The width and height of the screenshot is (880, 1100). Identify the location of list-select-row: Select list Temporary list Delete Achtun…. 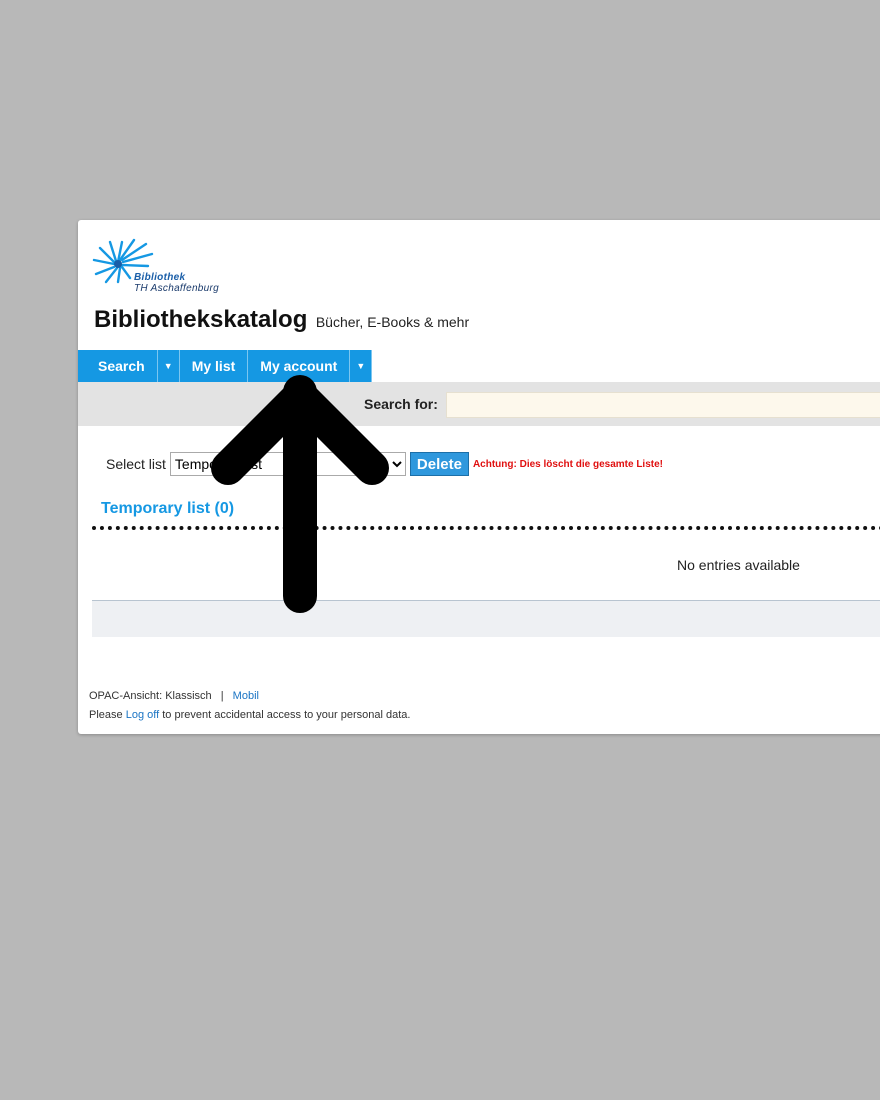
(384, 464).